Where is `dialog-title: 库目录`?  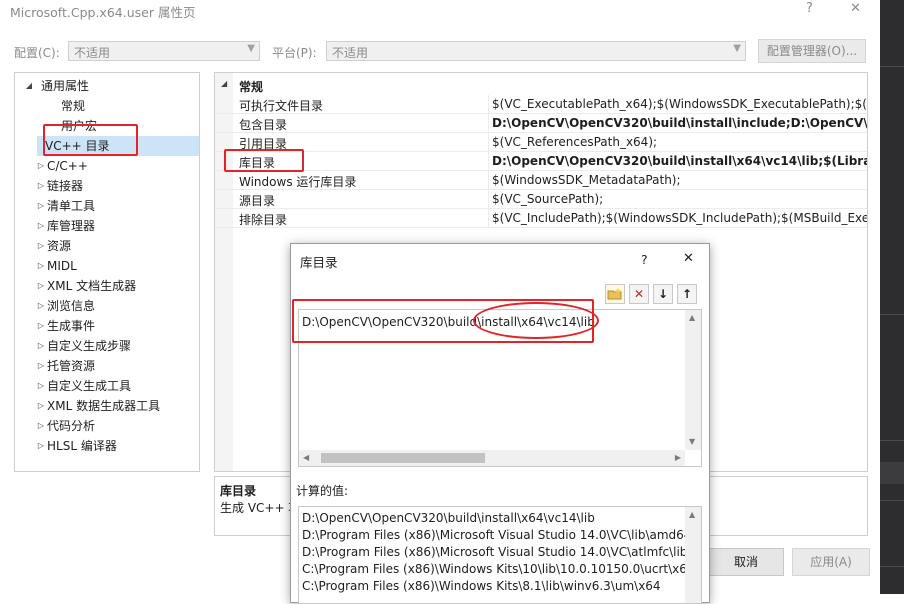
dialog-title: 库目录 is located at coordinates (319, 262).